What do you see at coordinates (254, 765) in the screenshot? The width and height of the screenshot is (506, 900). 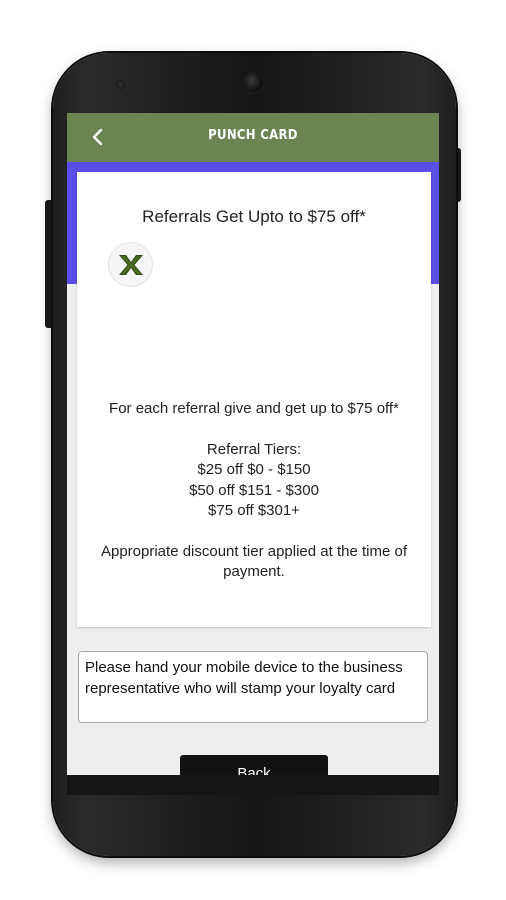 I see `back-action-button: Back` at bounding box center [254, 765].